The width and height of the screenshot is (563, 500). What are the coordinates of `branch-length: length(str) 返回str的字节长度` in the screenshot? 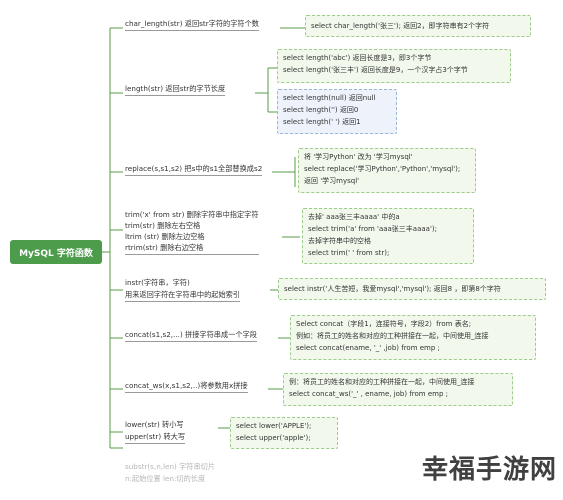 It's located at (175, 90).